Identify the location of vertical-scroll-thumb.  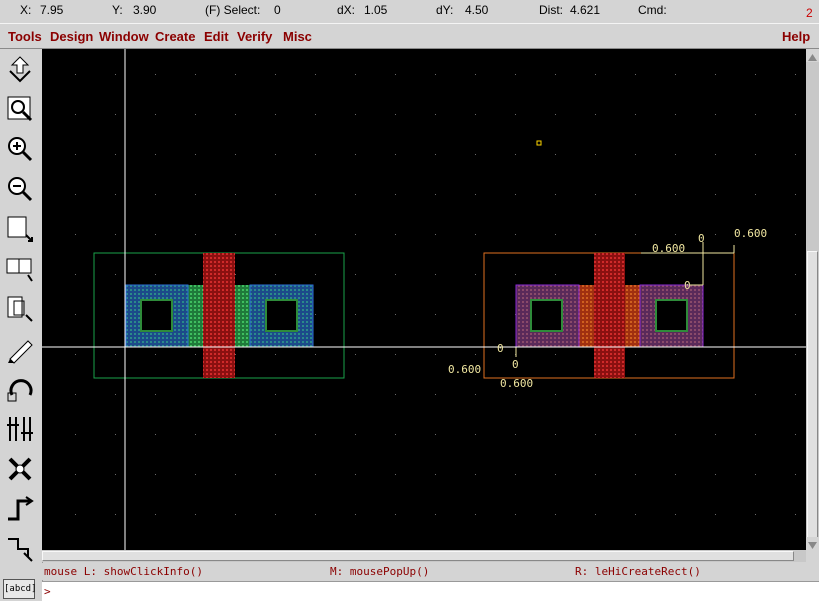
(812, 396).